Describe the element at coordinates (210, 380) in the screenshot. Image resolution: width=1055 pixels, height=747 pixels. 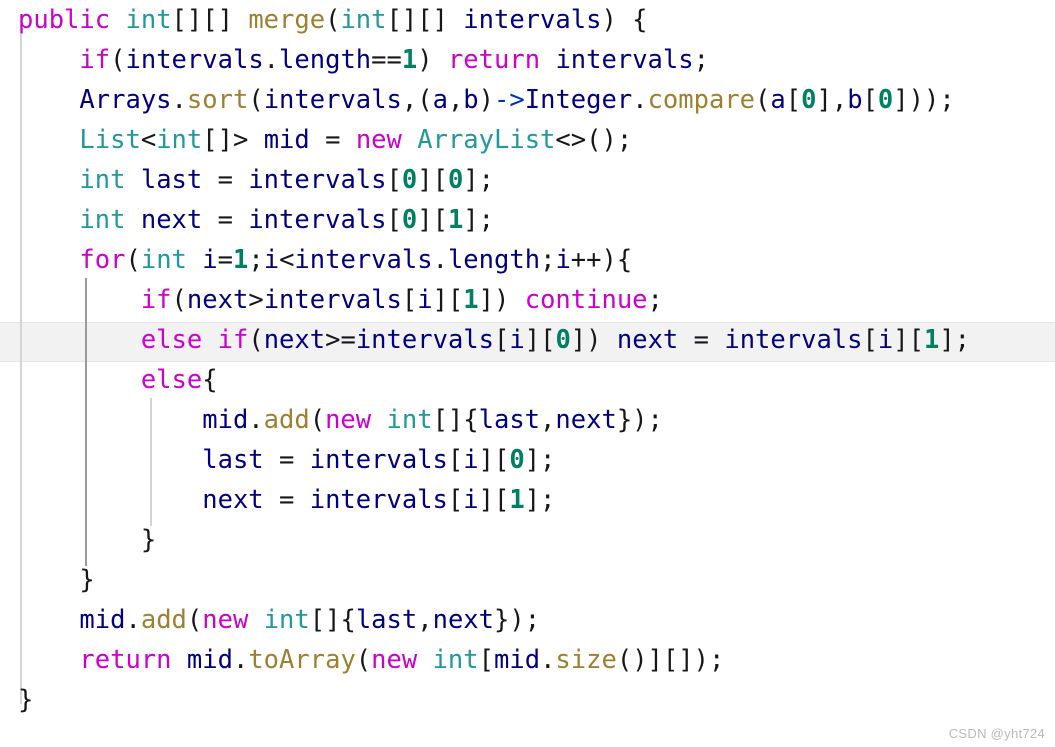
I see `code-token: {` at that location.